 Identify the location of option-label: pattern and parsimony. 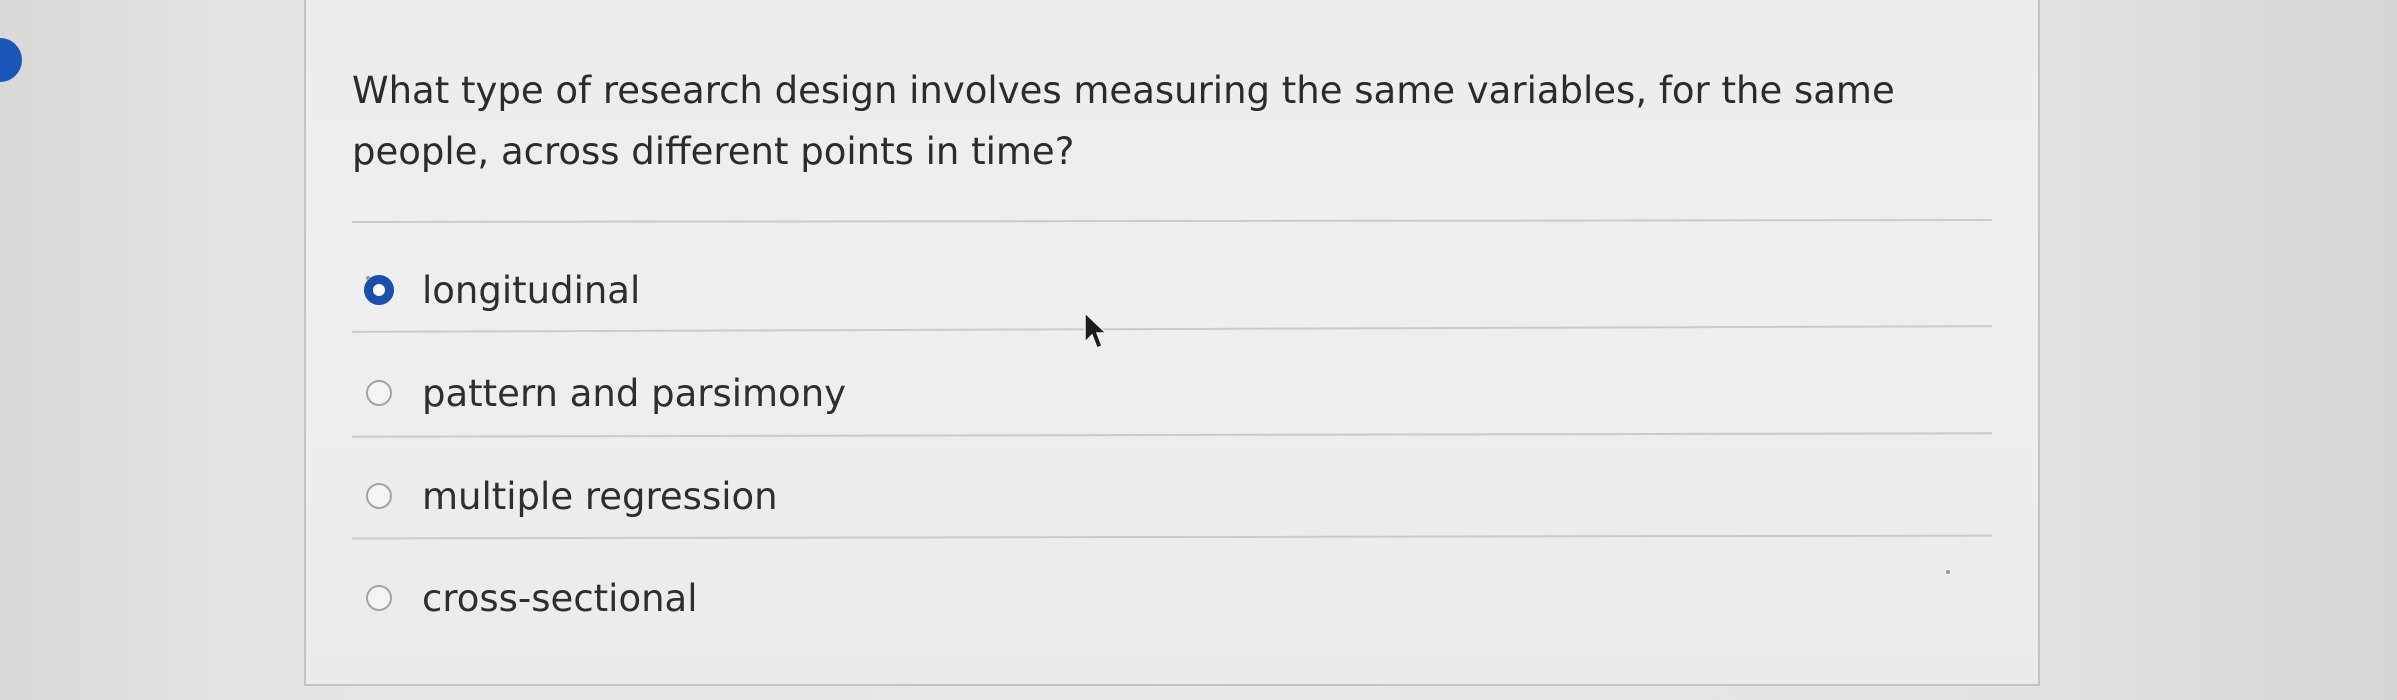
(634, 393).